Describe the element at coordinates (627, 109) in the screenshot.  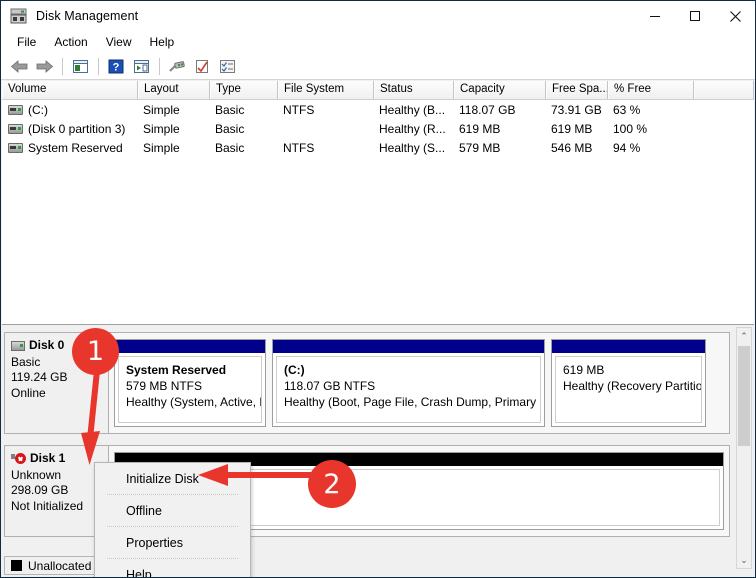
I see `percent-free-cell: 63 %` at that location.